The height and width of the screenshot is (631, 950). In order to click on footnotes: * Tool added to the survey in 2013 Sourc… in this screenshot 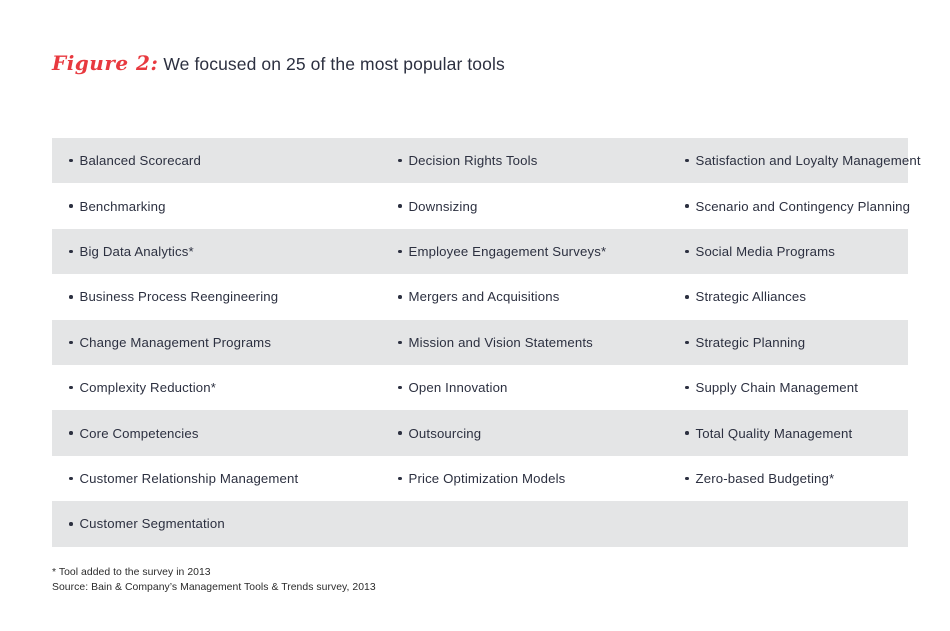, I will do `click(214, 580)`.